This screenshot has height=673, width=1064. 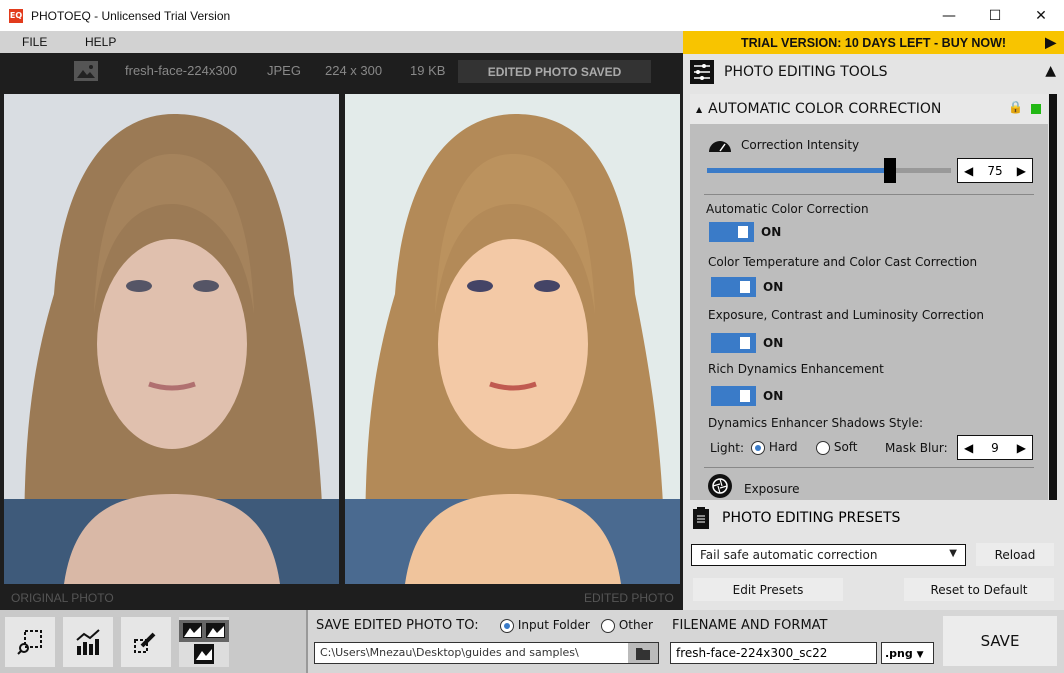 What do you see at coordinates (890, 170) in the screenshot?
I see `slider-thumb` at bounding box center [890, 170].